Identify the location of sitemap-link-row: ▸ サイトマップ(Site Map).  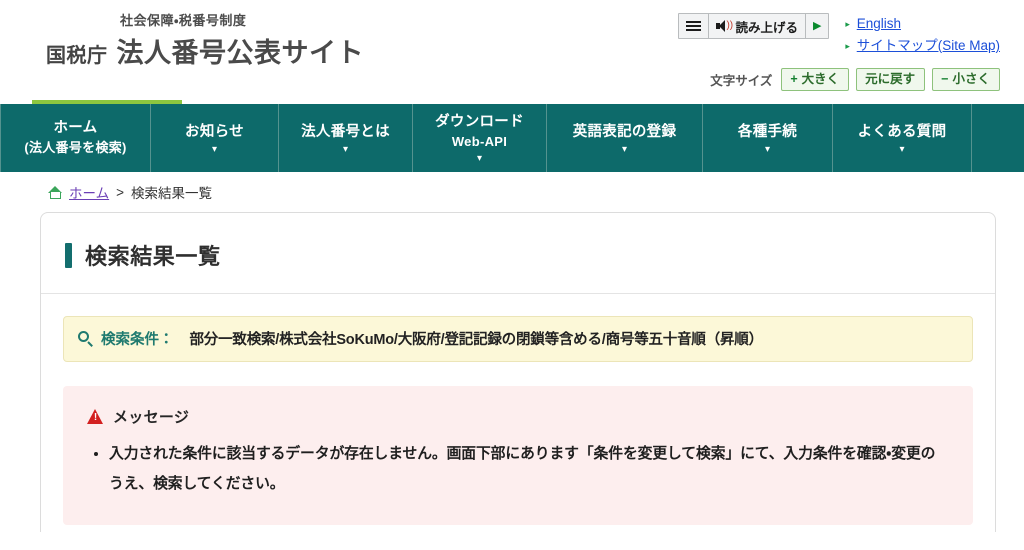
(922, 46).